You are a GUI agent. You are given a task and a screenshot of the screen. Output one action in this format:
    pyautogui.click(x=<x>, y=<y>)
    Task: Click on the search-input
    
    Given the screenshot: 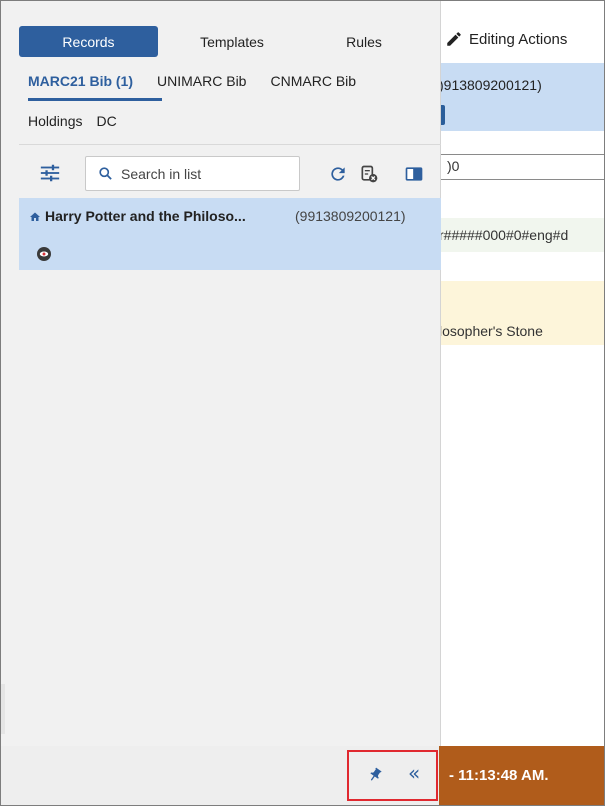 What is the action you would take?
    pyautogui.click(x=201, y=173)
    